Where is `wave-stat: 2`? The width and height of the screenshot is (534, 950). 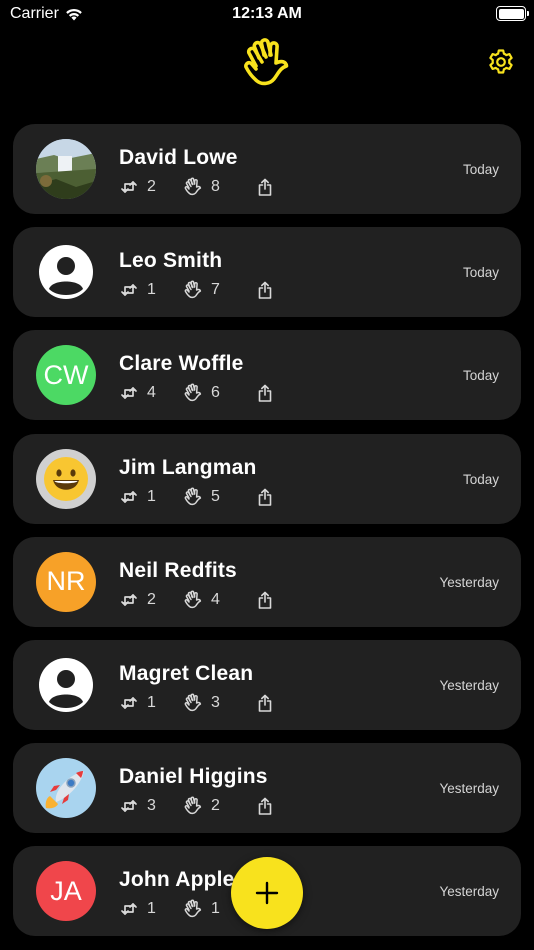 wave-stat: 2 is located at coordinates (219, 806).